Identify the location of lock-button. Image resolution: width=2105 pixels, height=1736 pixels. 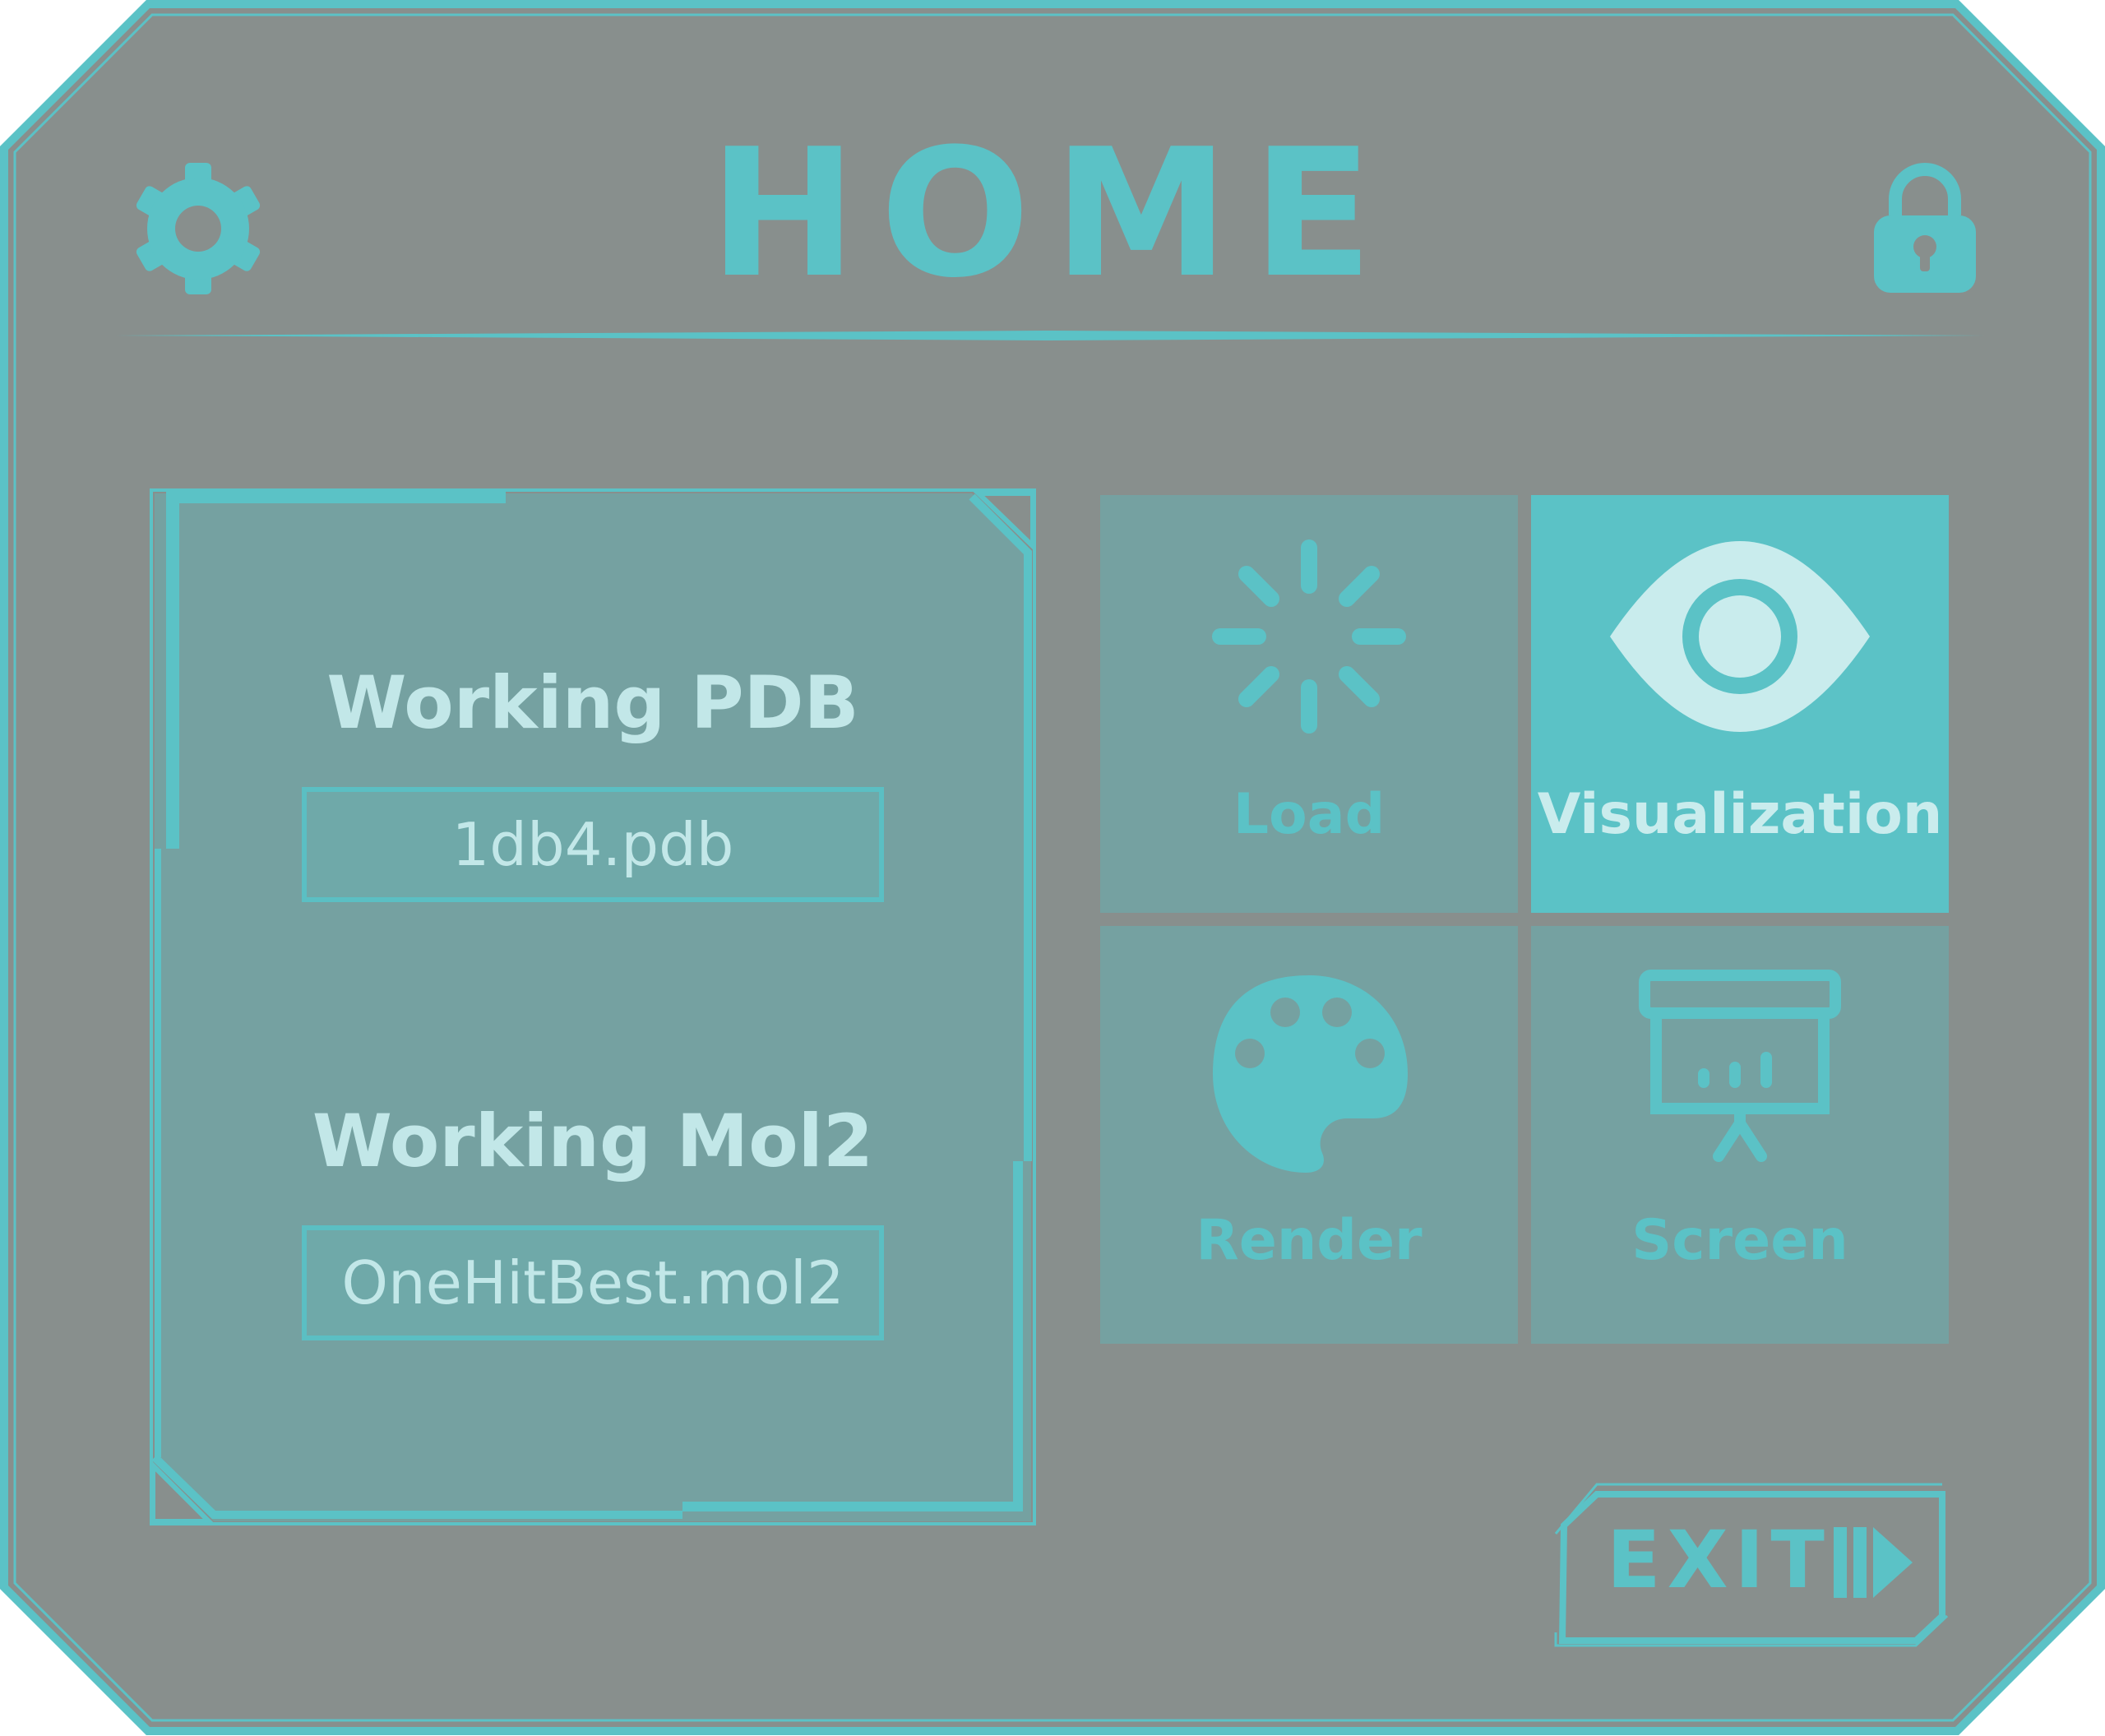
(1925, 226).